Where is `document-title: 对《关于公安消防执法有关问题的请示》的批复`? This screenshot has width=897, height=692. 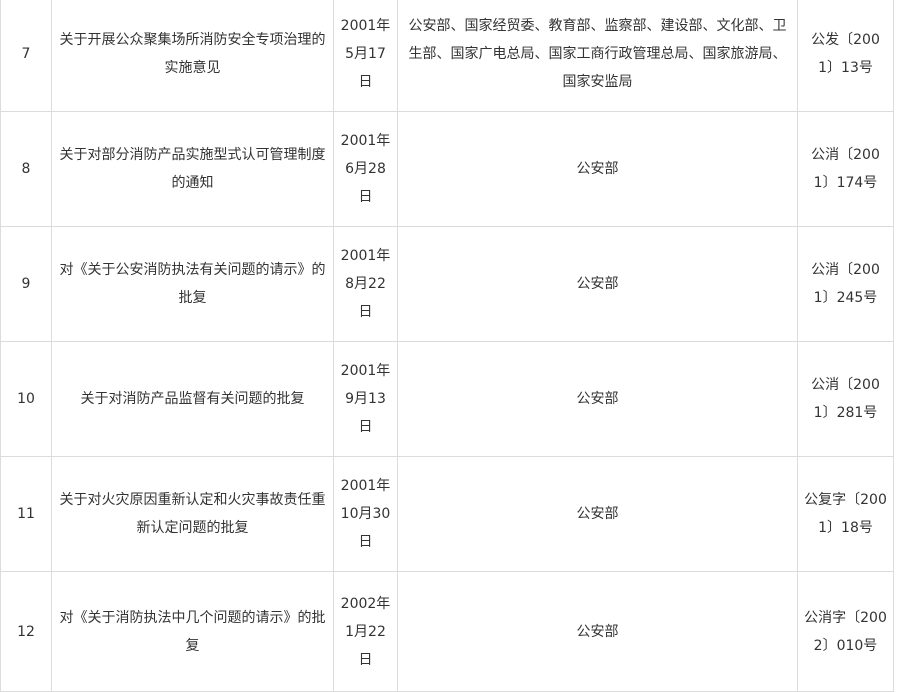
document-title: 对《关于公安消防执法有关问题的请示》的批复 is located at coordinates (192, 284).